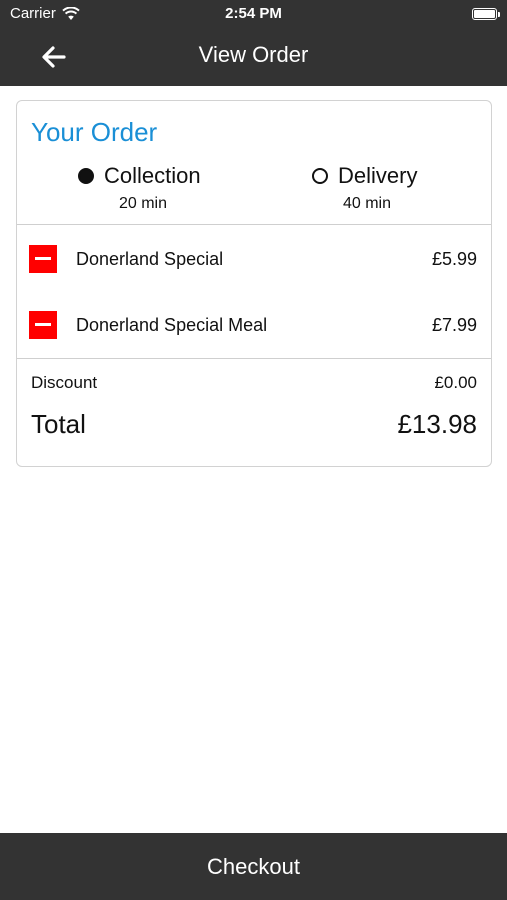 The width and height of the screenshot is (507, 900). Describe the element at coordinates (143, 203) in the screenshot. I see `collection-time: 20 min` at that location.